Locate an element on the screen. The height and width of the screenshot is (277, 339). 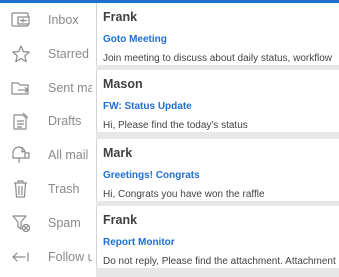
sidebar-item-label: Inbox is located at coordinates (63, 20).